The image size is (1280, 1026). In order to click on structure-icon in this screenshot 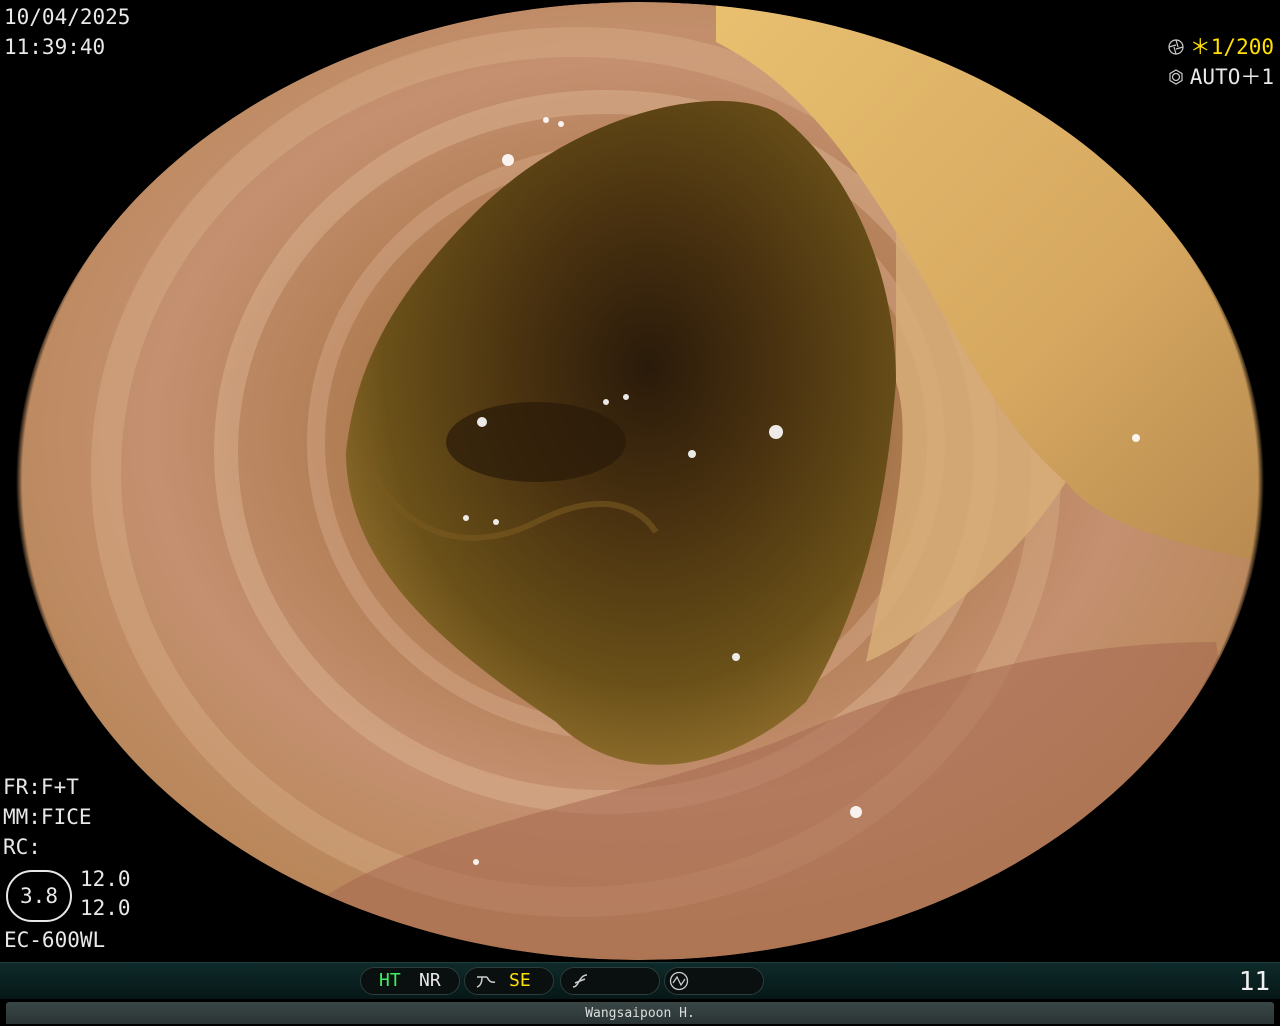, I will do `click(486, 982)`.